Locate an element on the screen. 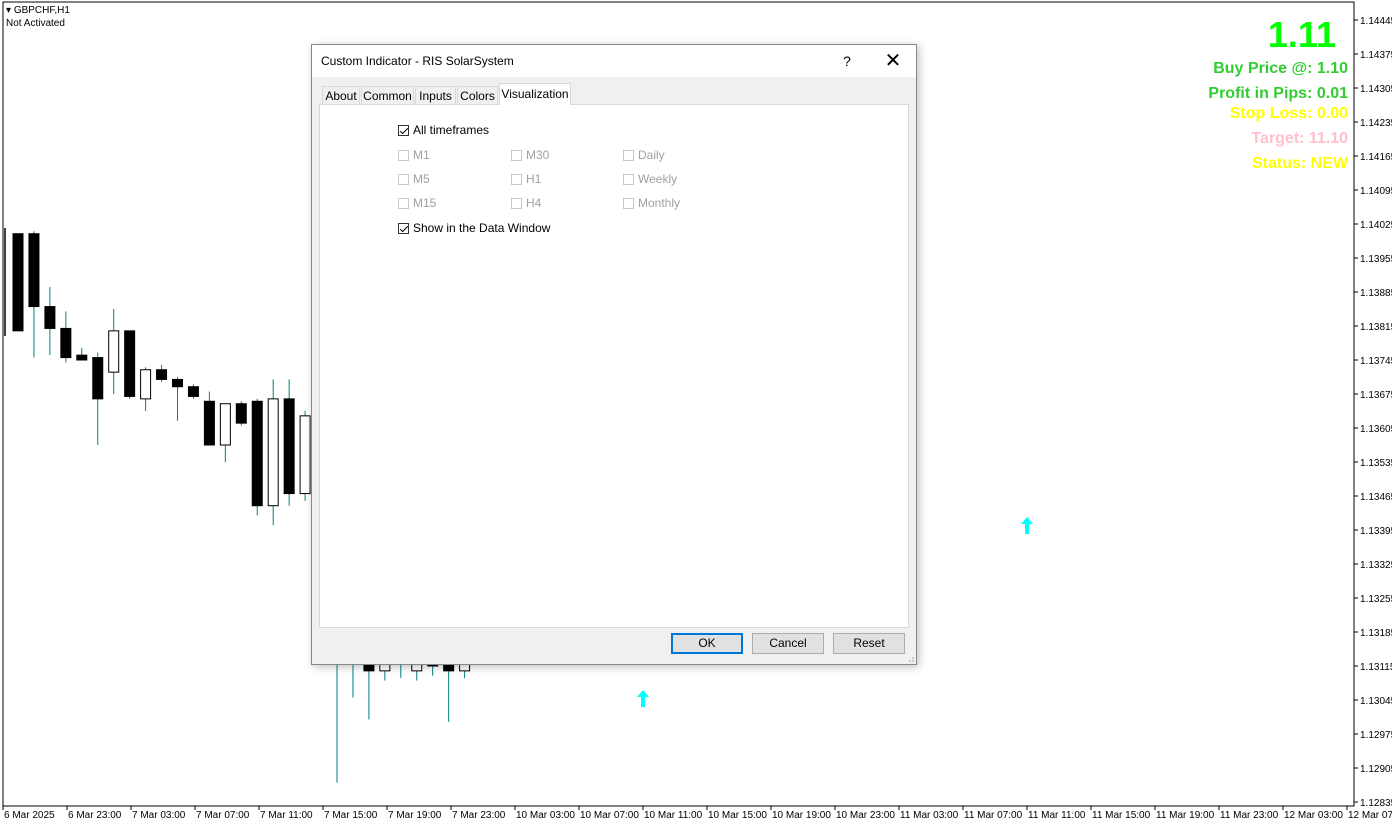 Image resolution: width=1392 pixels, height=826 pixels. timeframe-daily-checkbox: Daily is located at coordinates (644, 155).